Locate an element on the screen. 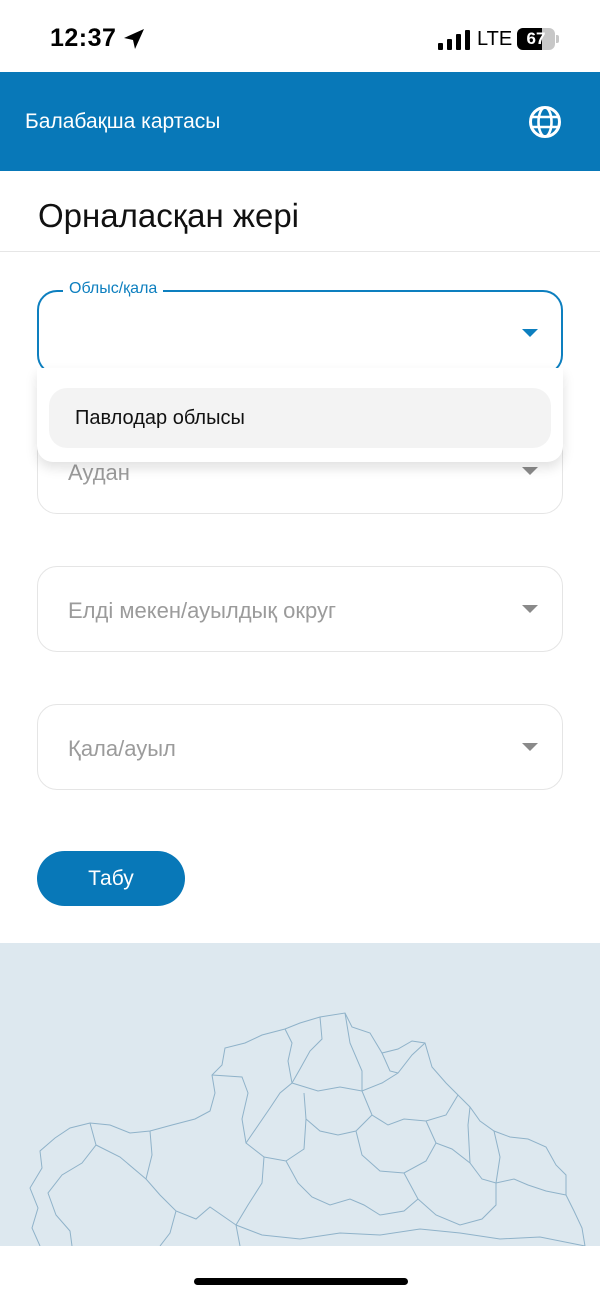 This screenshot has height=1297, width=600. divider is located at coordinates (300, 251).